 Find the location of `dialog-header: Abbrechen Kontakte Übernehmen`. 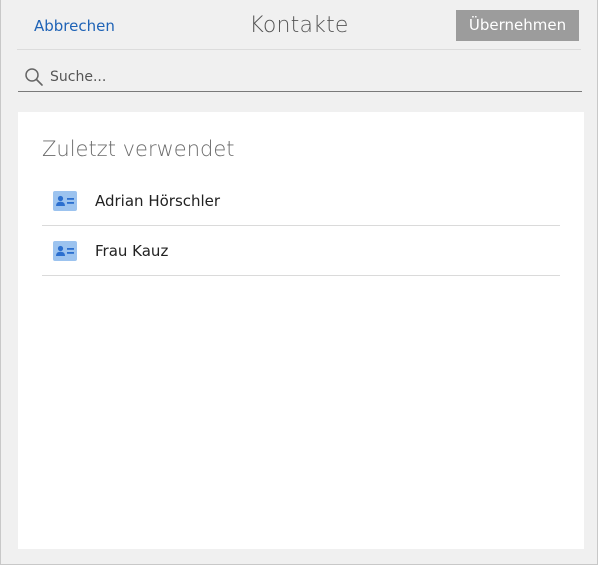

dialog-header: Abbrechen Kontakte Übernehmen is located at coordinates (299, 25).